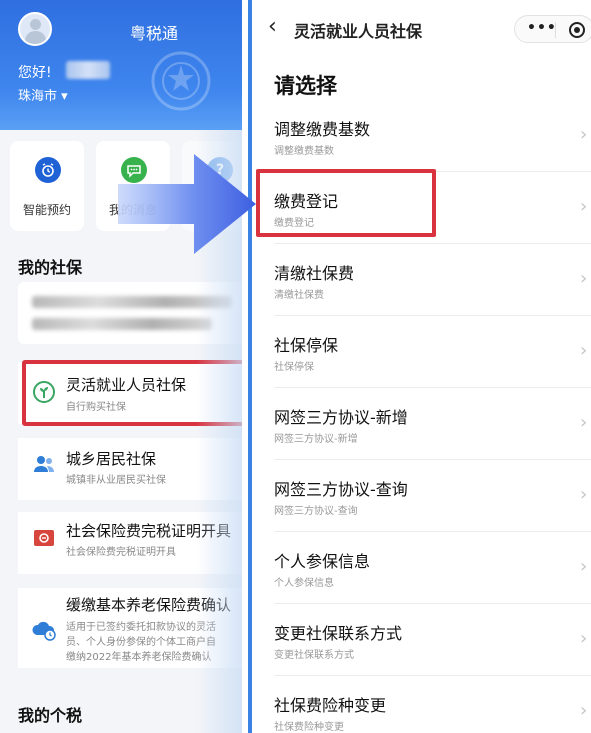 This screenshot has width=591, height=733. I want to click on option-title: 网签三方协议-查询, so click(341, 489).